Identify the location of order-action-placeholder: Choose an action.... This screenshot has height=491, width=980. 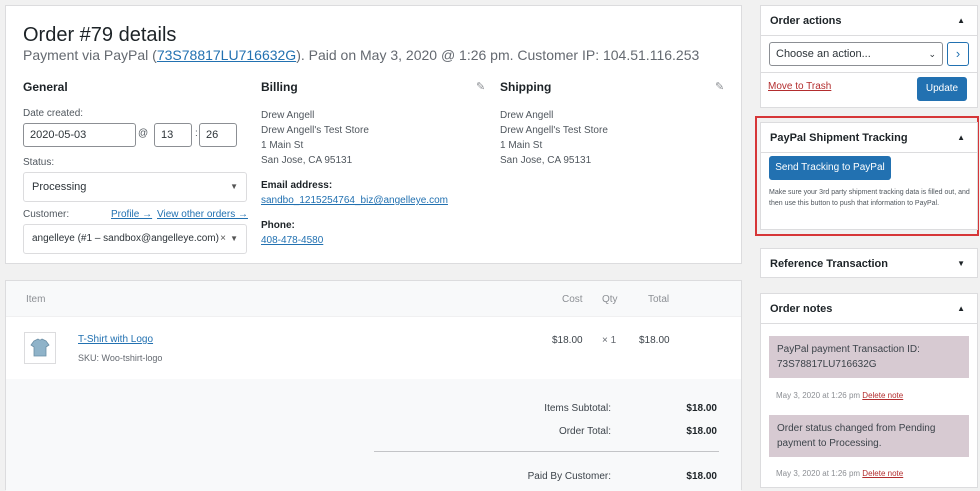
(823, 54).